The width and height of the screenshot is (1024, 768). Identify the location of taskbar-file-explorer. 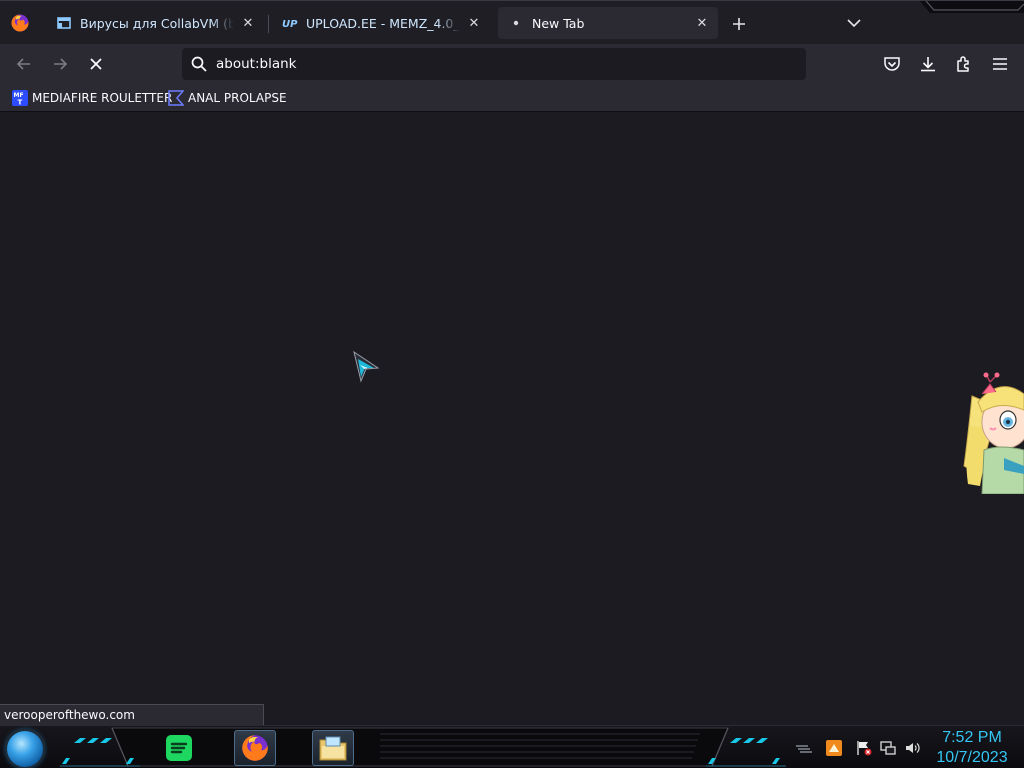
(333, 748).